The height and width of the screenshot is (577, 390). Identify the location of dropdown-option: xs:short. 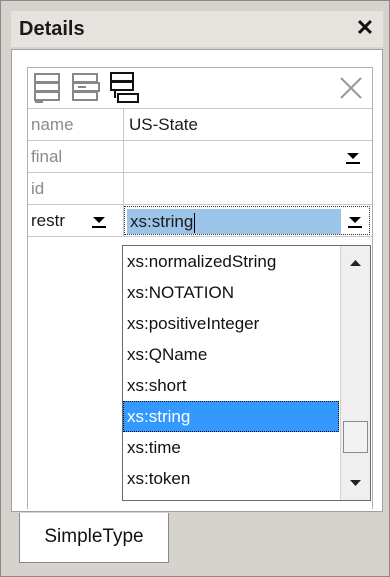
(231, 385).